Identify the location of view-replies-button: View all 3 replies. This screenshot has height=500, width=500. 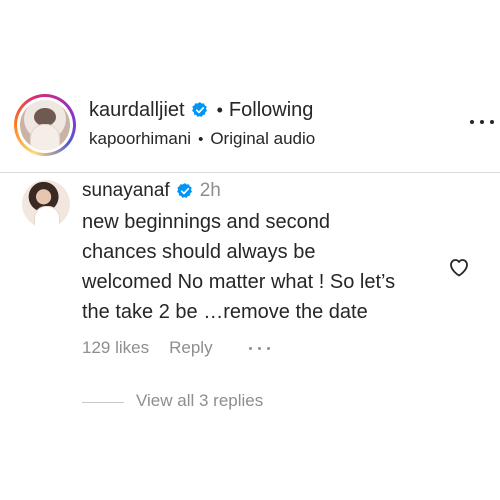
(199, 401).